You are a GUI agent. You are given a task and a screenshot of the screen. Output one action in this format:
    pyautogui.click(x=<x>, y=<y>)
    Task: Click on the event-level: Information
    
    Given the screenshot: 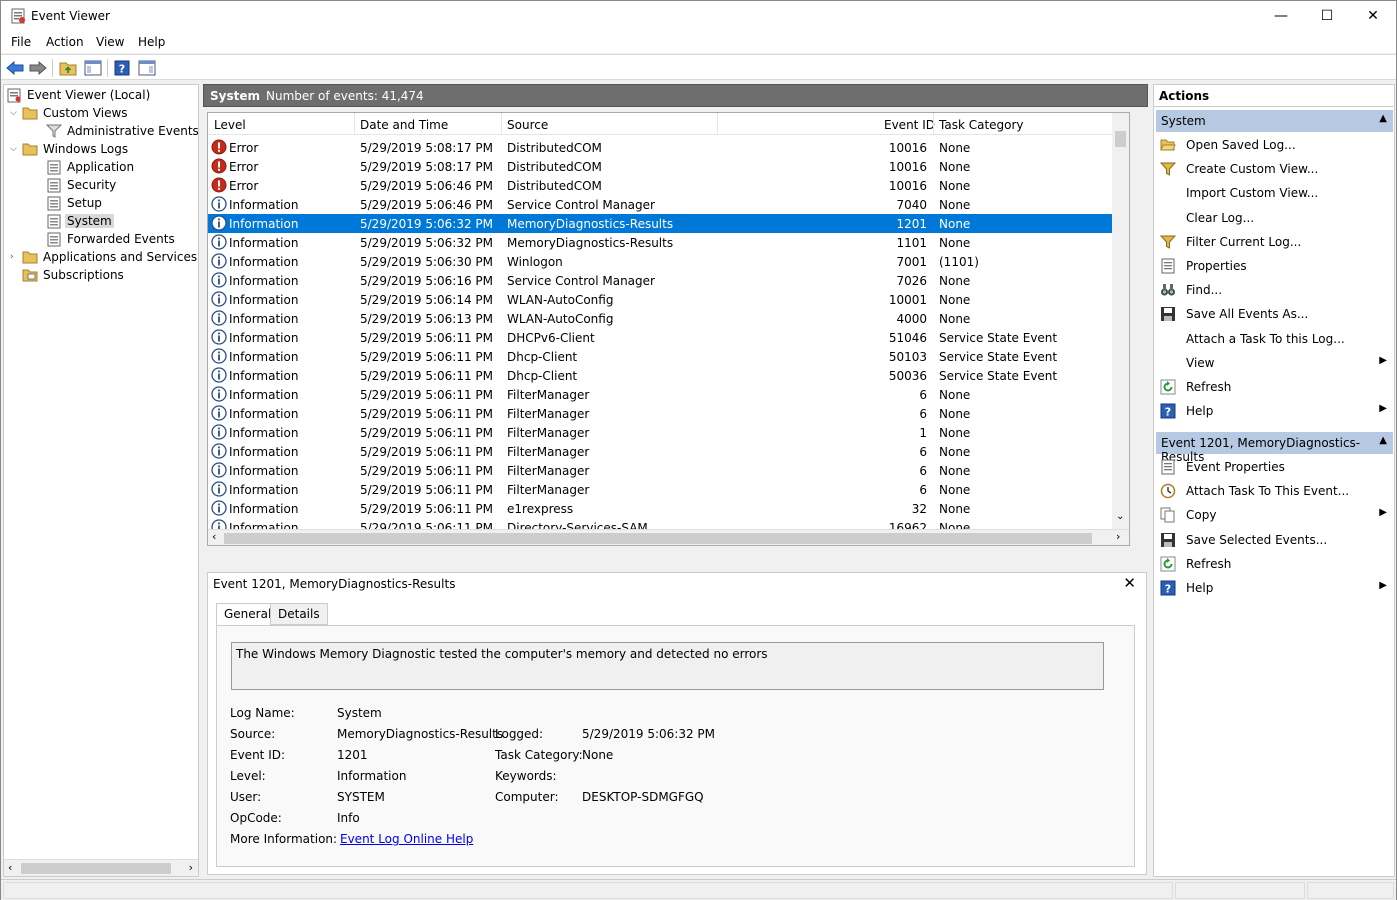 What is the action you would take?
    pyautogui.click(x=264, y=205)
    